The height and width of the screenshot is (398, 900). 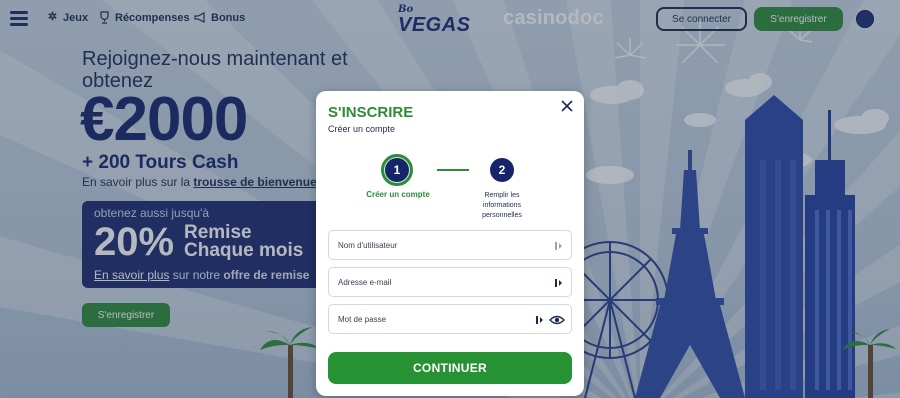 What do you see at coordinates (397, 170) in the screenshot?
I see `step-1-circle: 1` at bounding box center [397, 170].